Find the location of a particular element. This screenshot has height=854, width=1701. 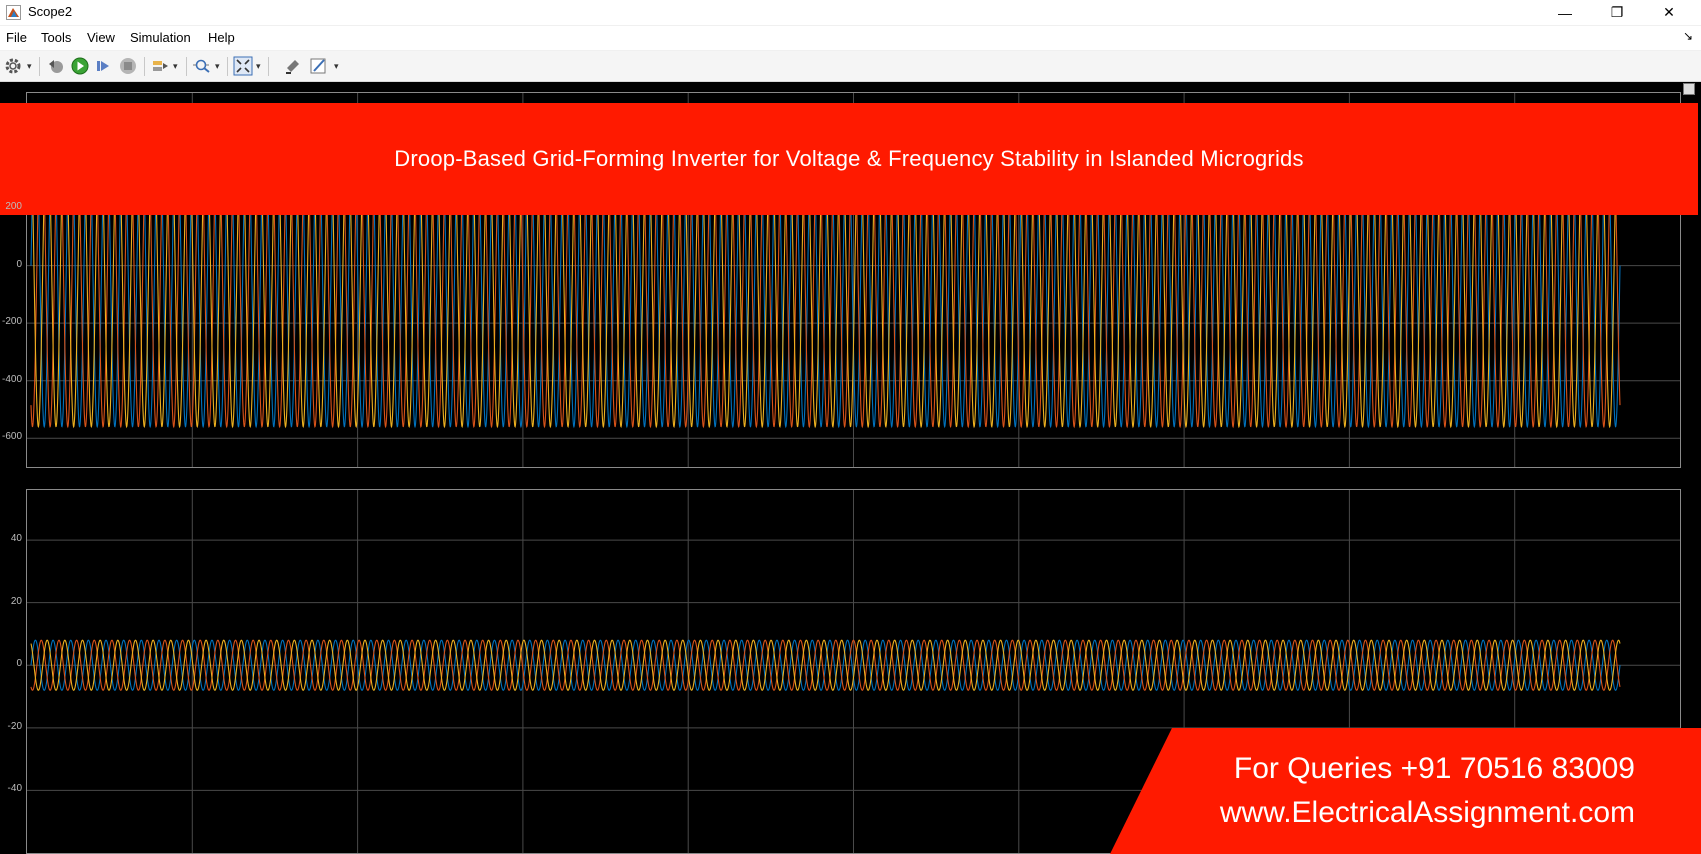

measure-icon is located at coordinates (319, 66).